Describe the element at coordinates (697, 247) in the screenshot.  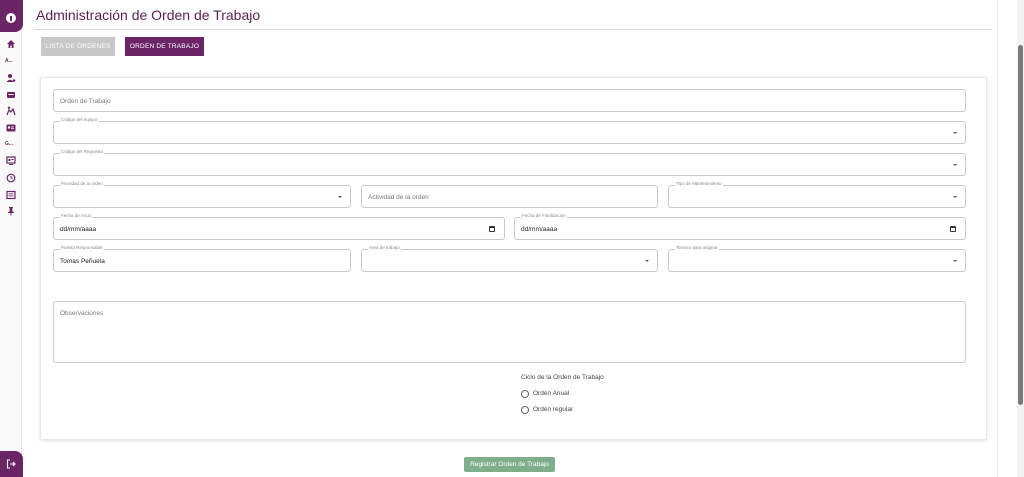
I see `technician-label: Tecnico para asignar` at that location.